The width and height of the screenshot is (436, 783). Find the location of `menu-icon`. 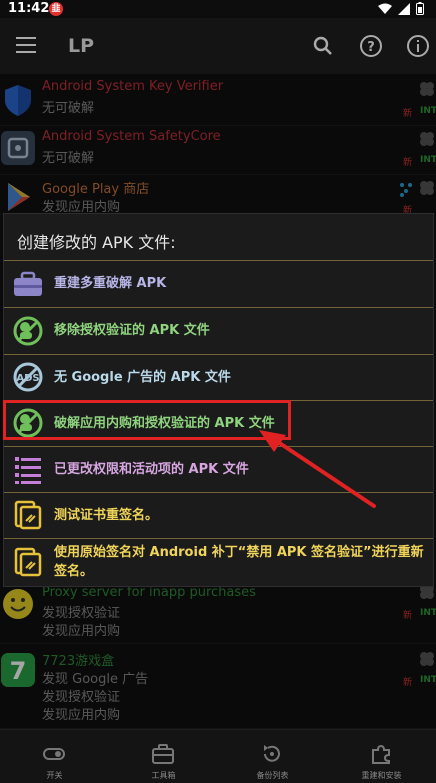

menu-icon is located at coordinates (26, 45).